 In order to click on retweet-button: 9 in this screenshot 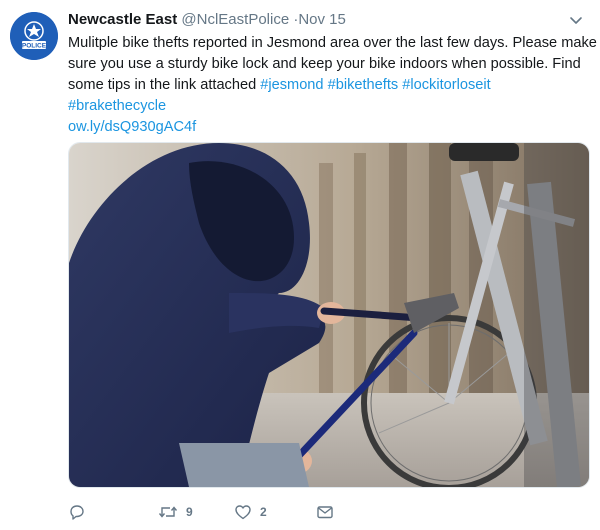, I will do `click(175, 512)`.